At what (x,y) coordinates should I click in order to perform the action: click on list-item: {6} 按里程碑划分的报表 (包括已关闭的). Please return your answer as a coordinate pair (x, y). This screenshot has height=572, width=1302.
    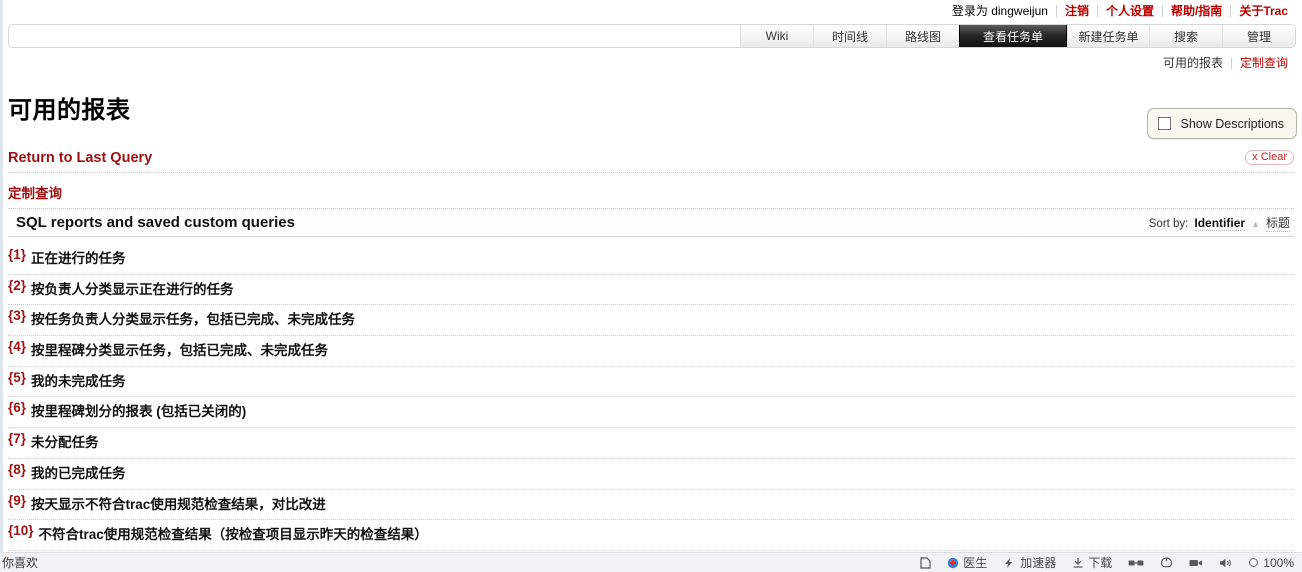
    Looking at the image, I should click on (651, 413).